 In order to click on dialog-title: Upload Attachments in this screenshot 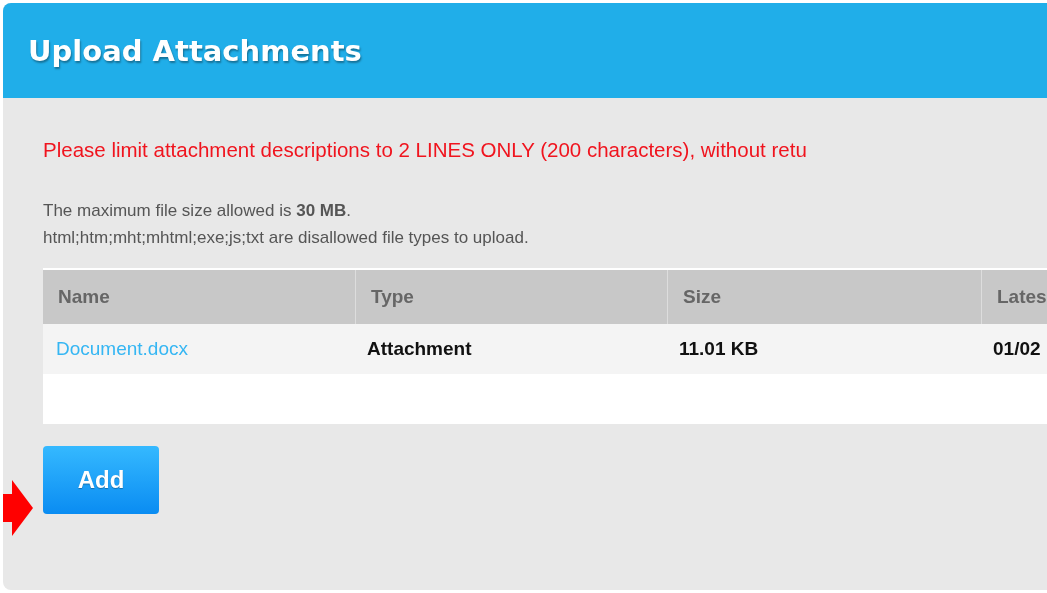, I will do `click(195, 50)`.